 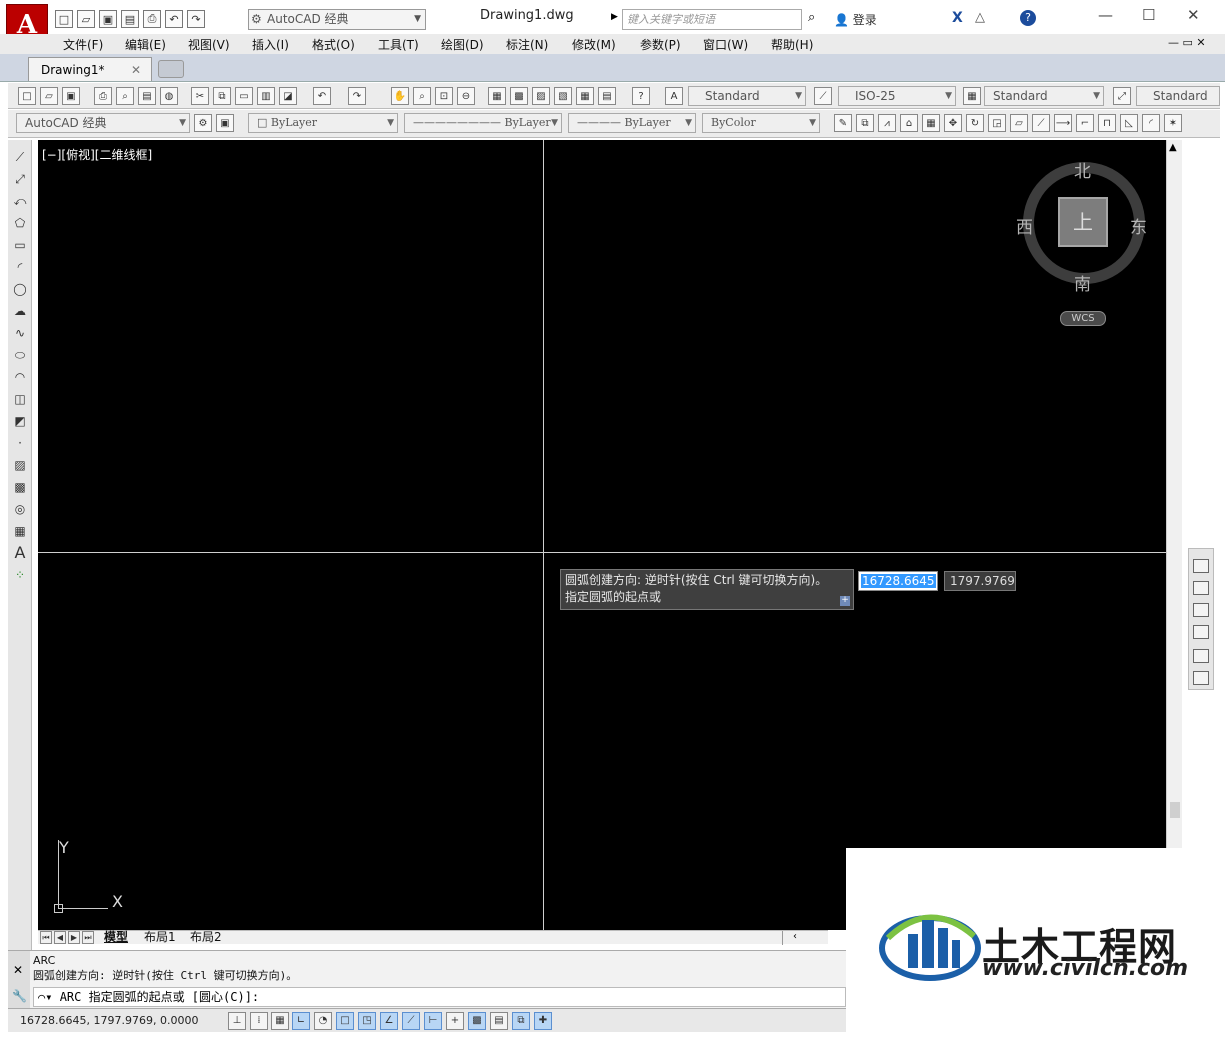 I want to click on maximize-button: ☐, so click(x=1148, y=15).